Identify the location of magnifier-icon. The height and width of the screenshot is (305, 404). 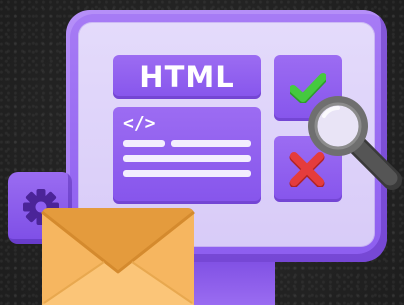
(355, 143).